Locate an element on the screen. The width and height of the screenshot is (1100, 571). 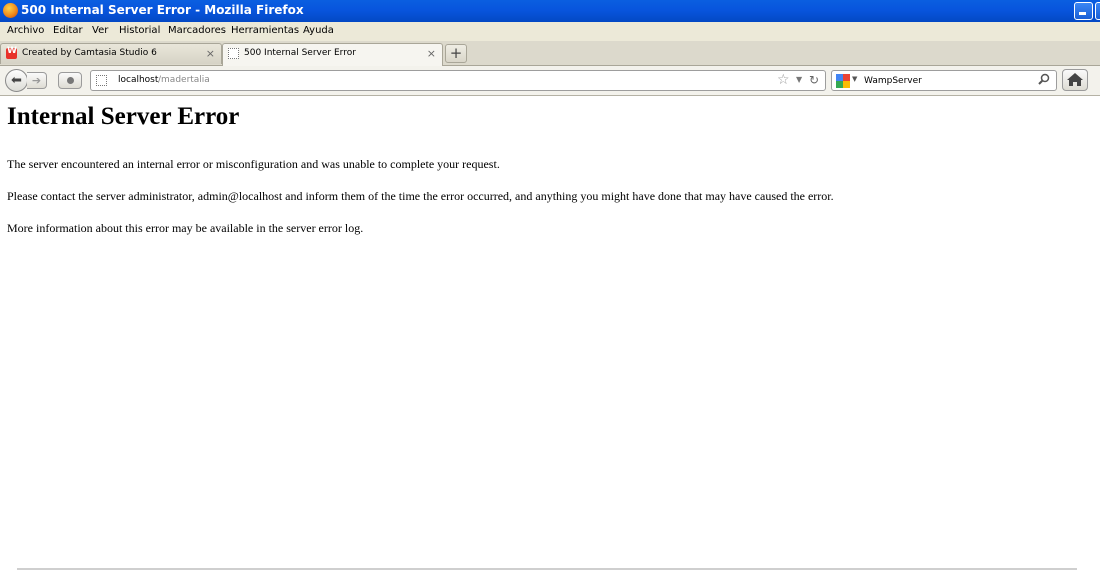
url-bar: localhost /madertalia ☆ ▼ ↻ is located at coordinates (458, 80).